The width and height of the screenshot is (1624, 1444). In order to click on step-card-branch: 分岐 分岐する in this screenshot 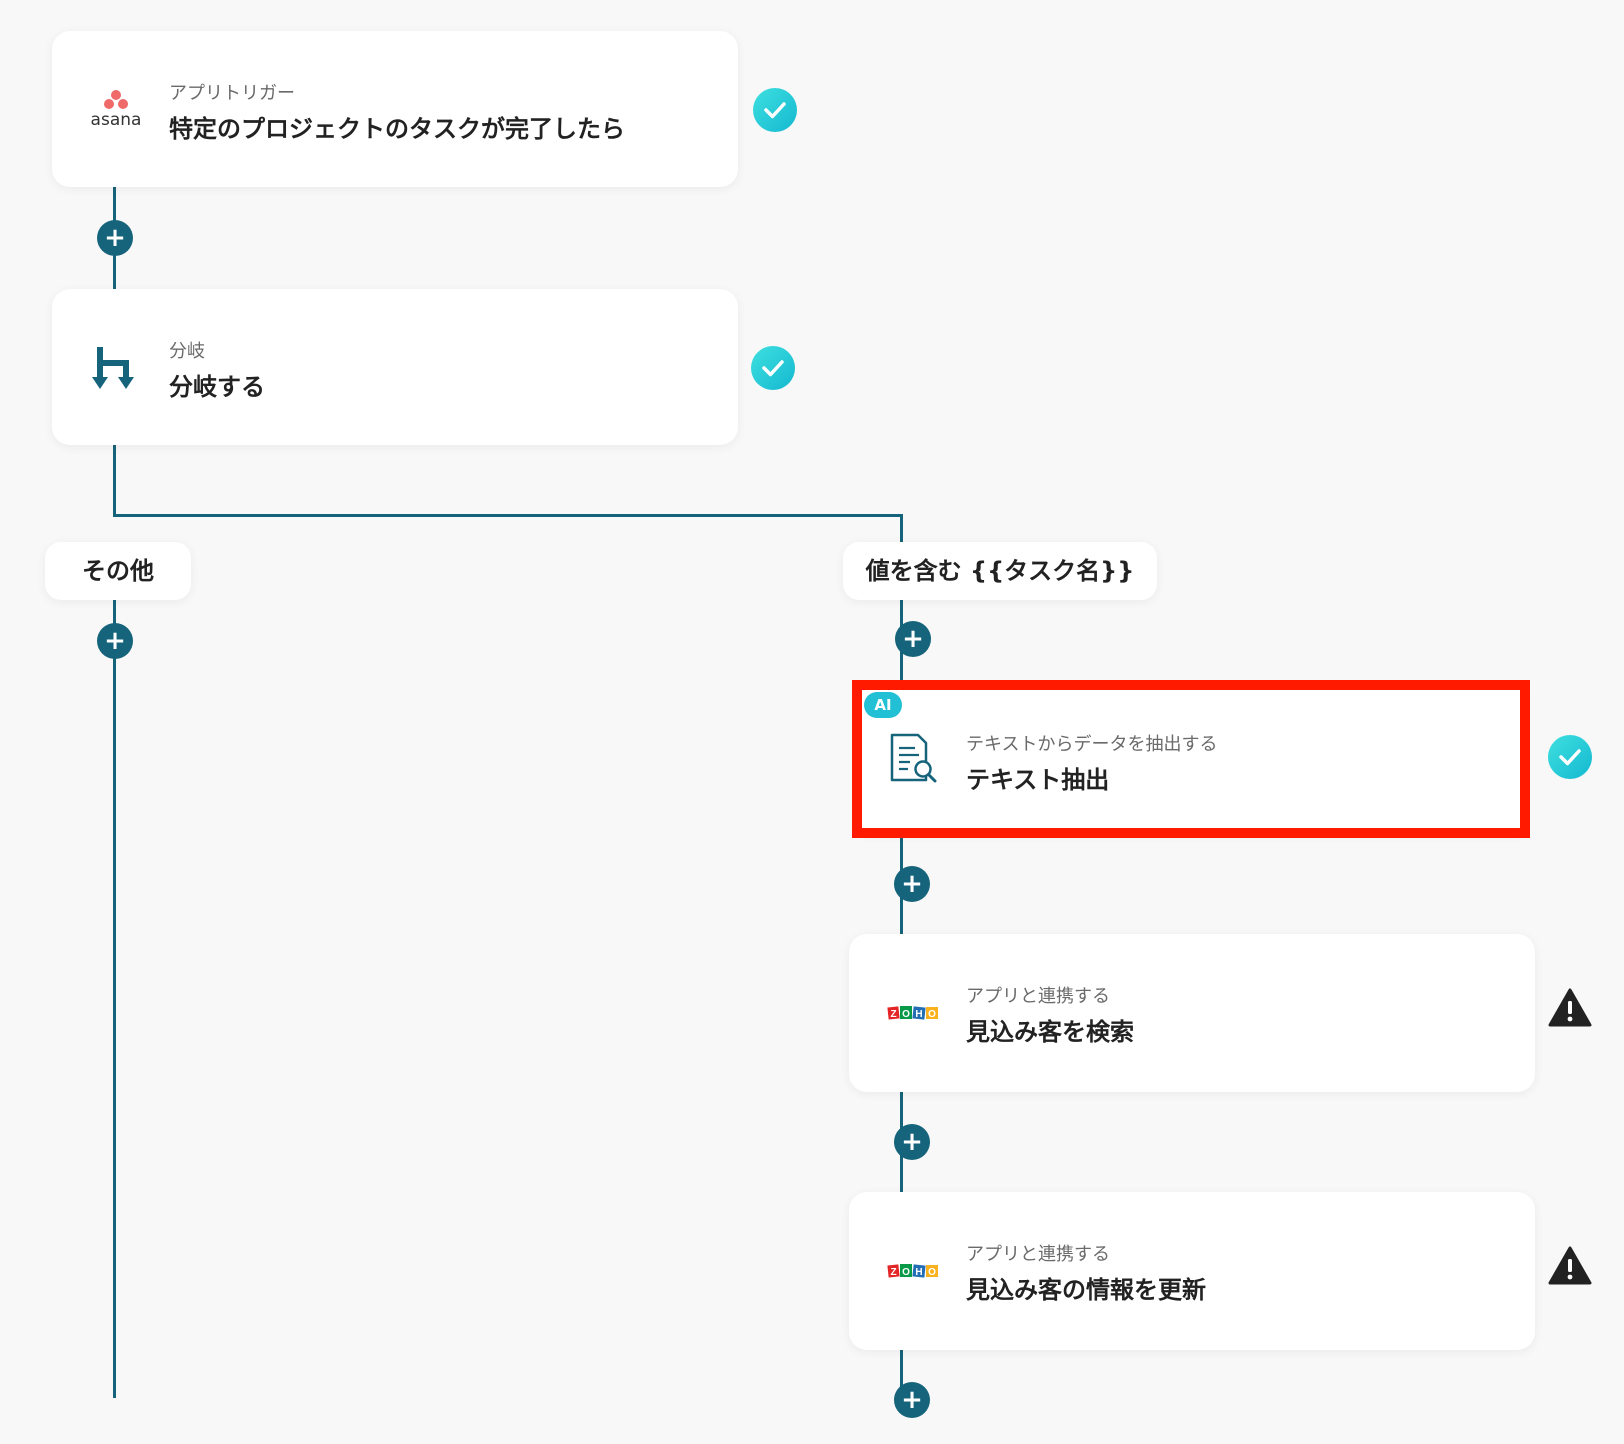, I will do `click(395, 367)`.